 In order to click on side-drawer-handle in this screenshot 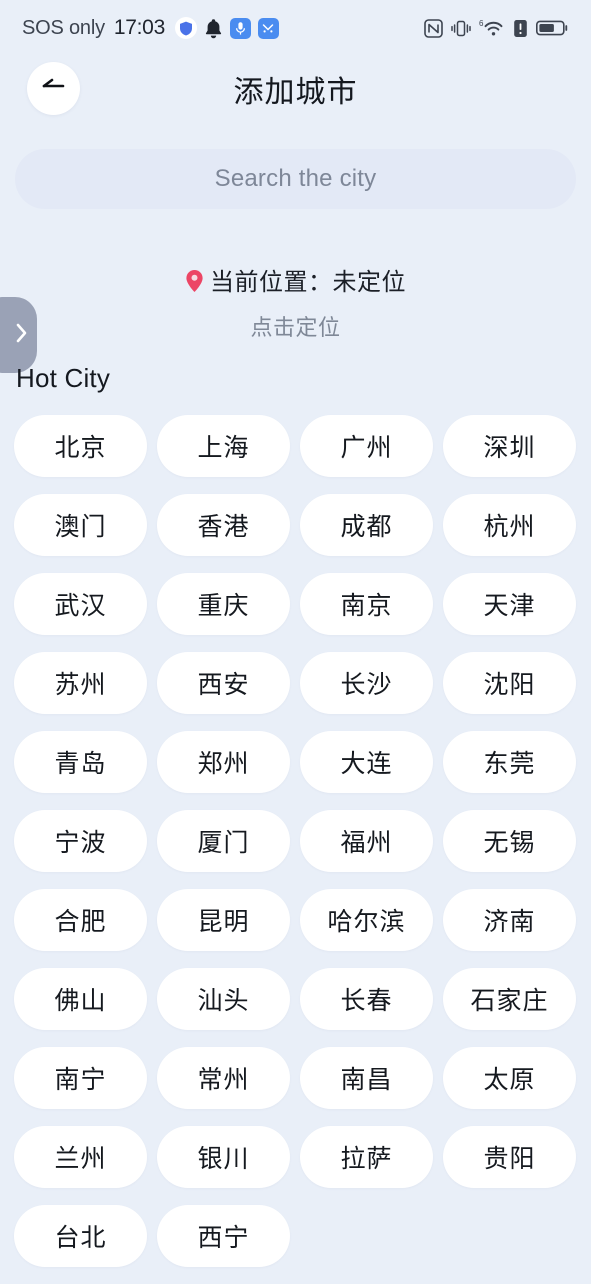, I will do `click(18, 335)`.